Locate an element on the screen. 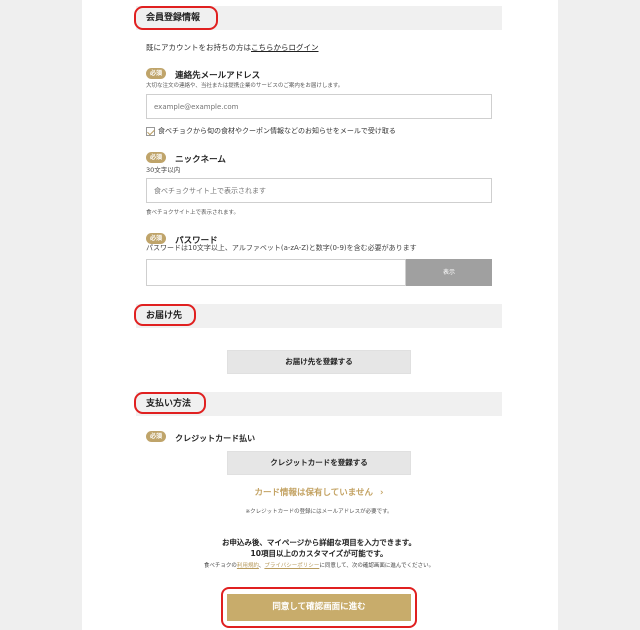  newsletter-label: 食べチョクから旬の食材やクーポン情報などのお知らせをメールで受け取る is located at coordinates (277, 131).